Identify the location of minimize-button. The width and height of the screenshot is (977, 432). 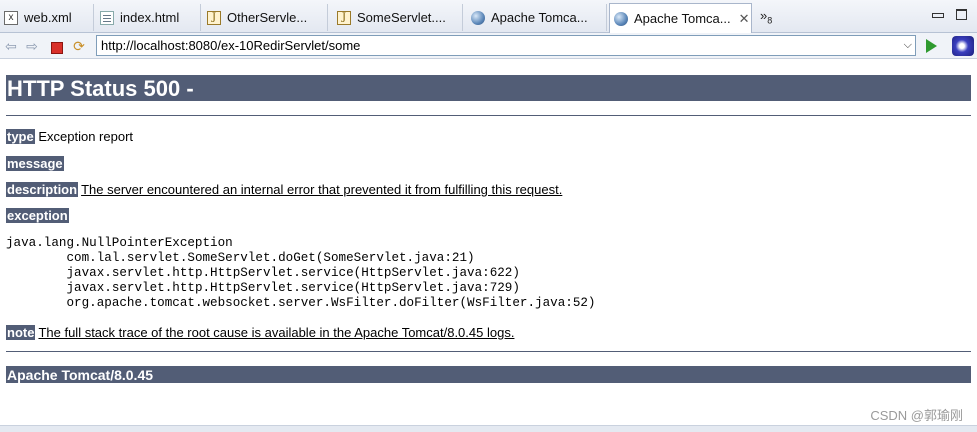
(938, 14).